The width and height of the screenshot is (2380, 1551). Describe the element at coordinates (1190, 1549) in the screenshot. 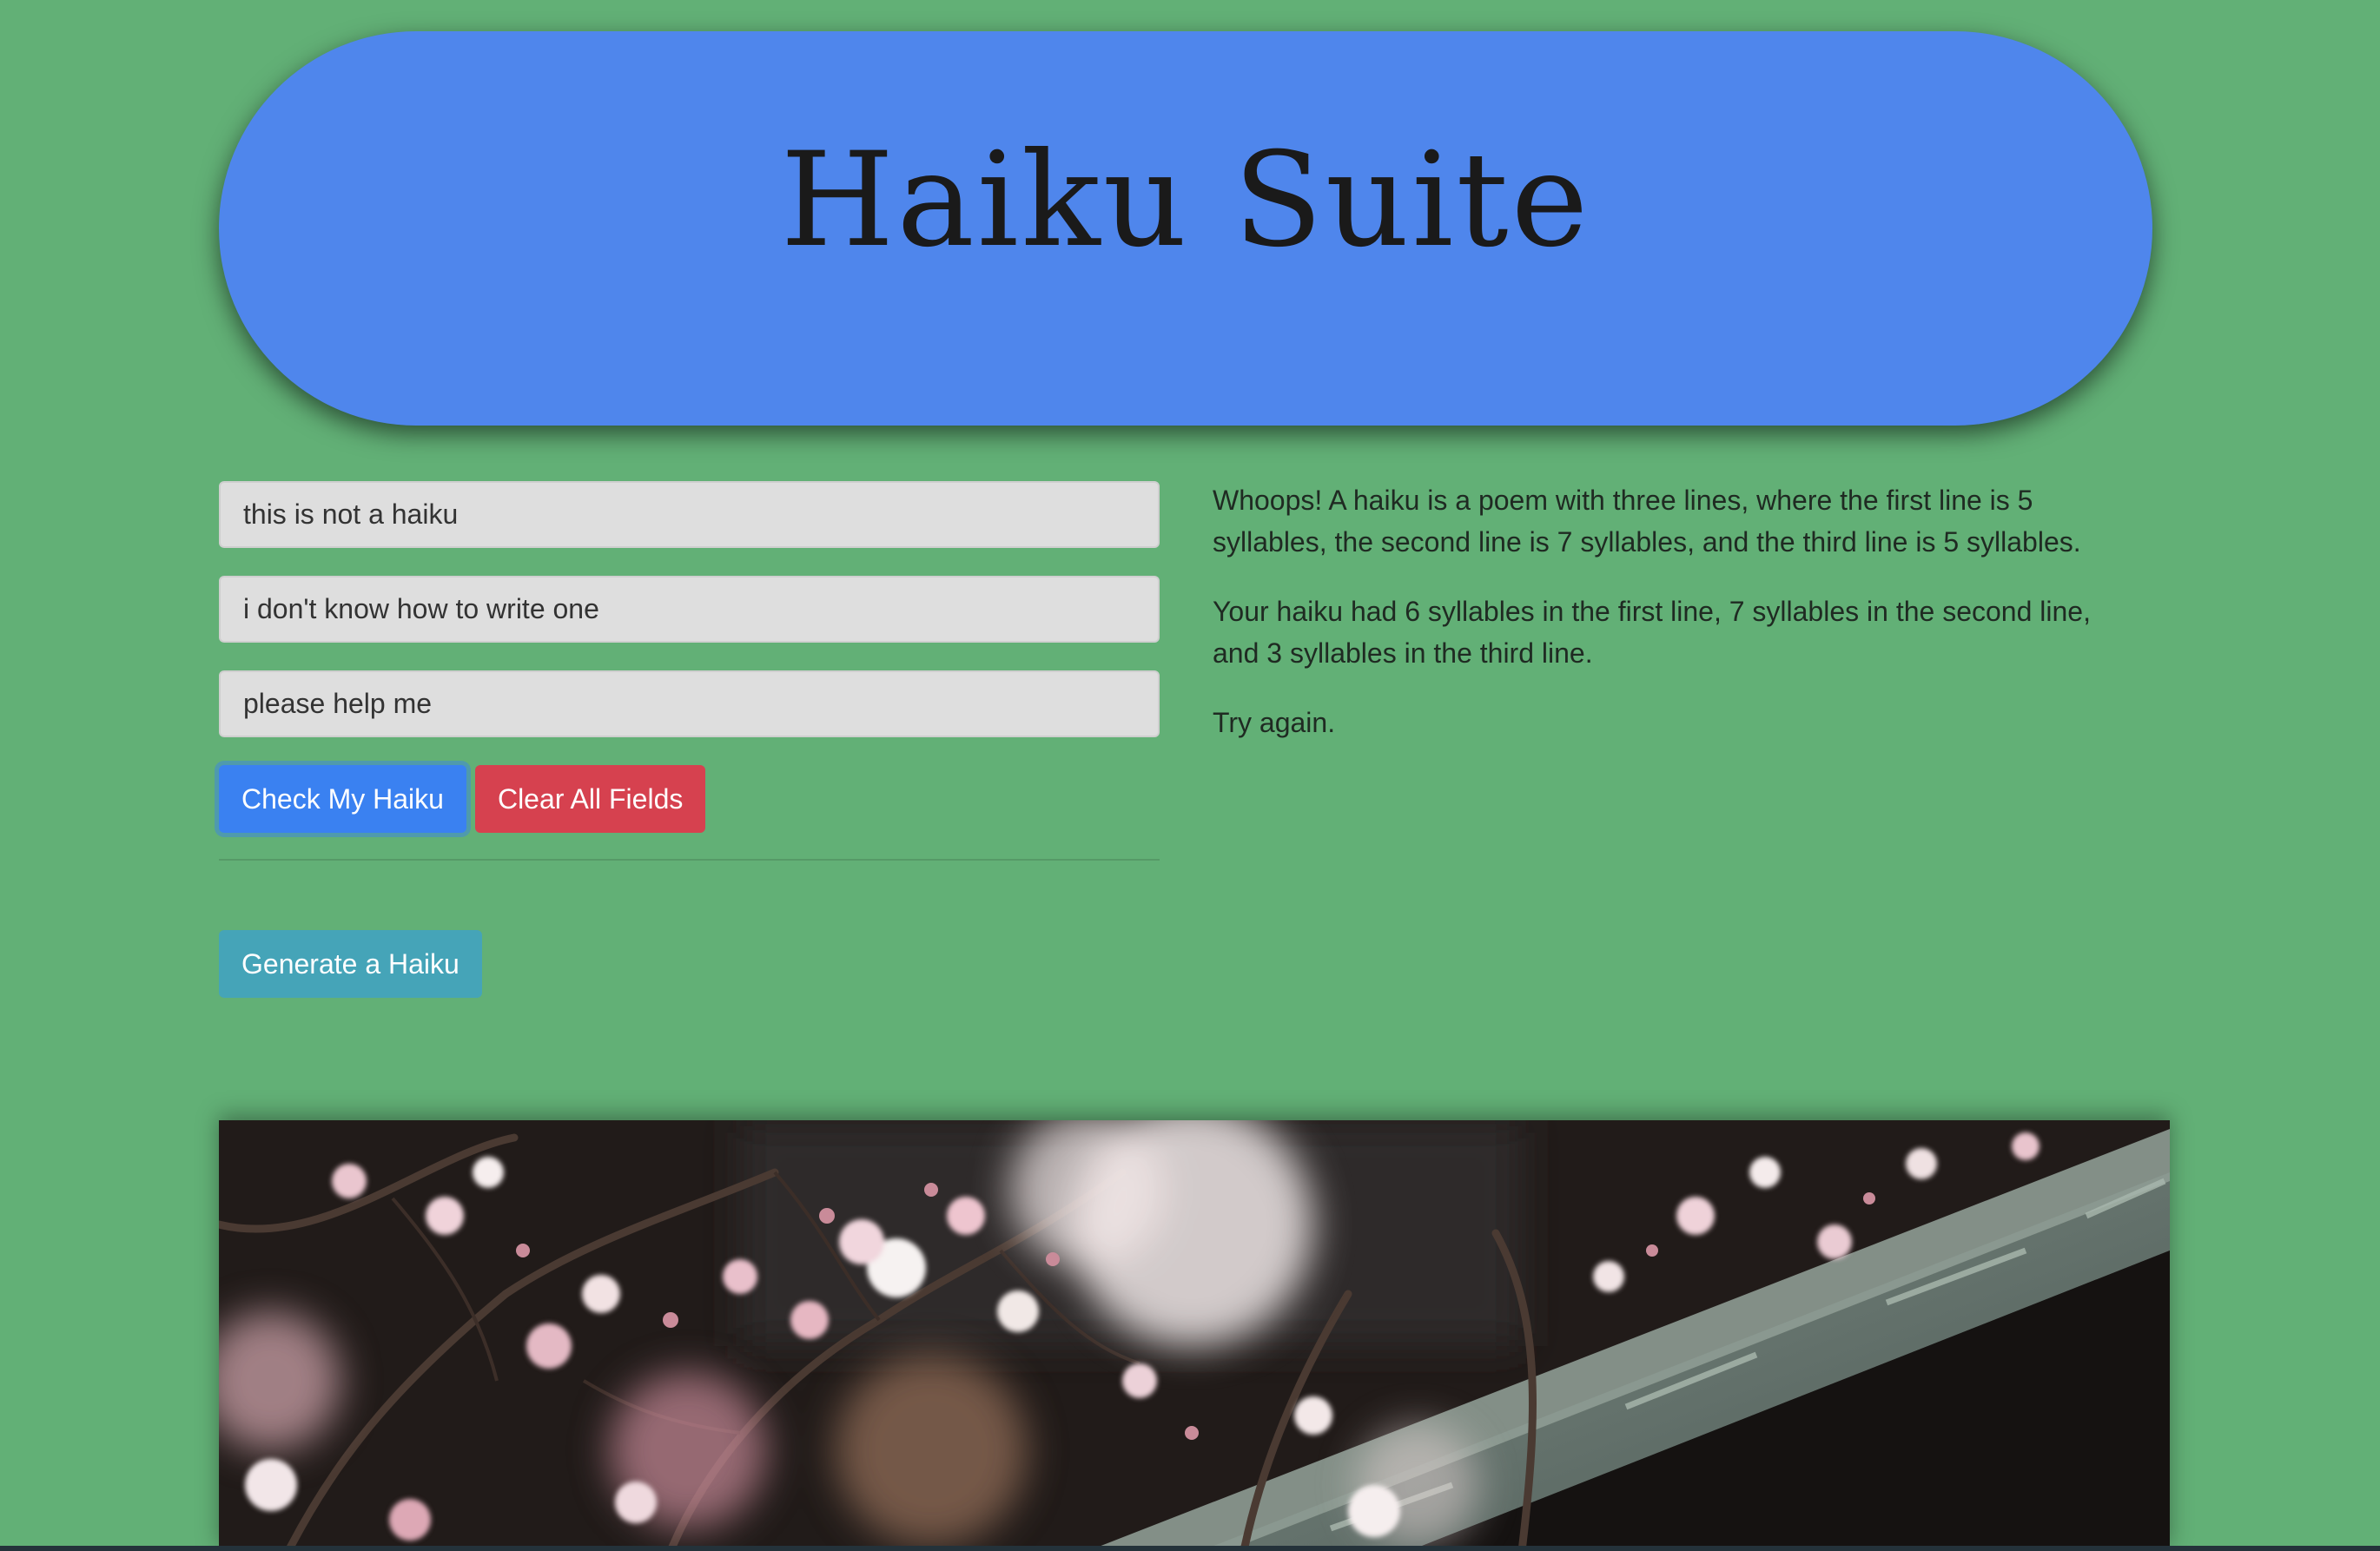

I see `window-bottom-edge` at that location.